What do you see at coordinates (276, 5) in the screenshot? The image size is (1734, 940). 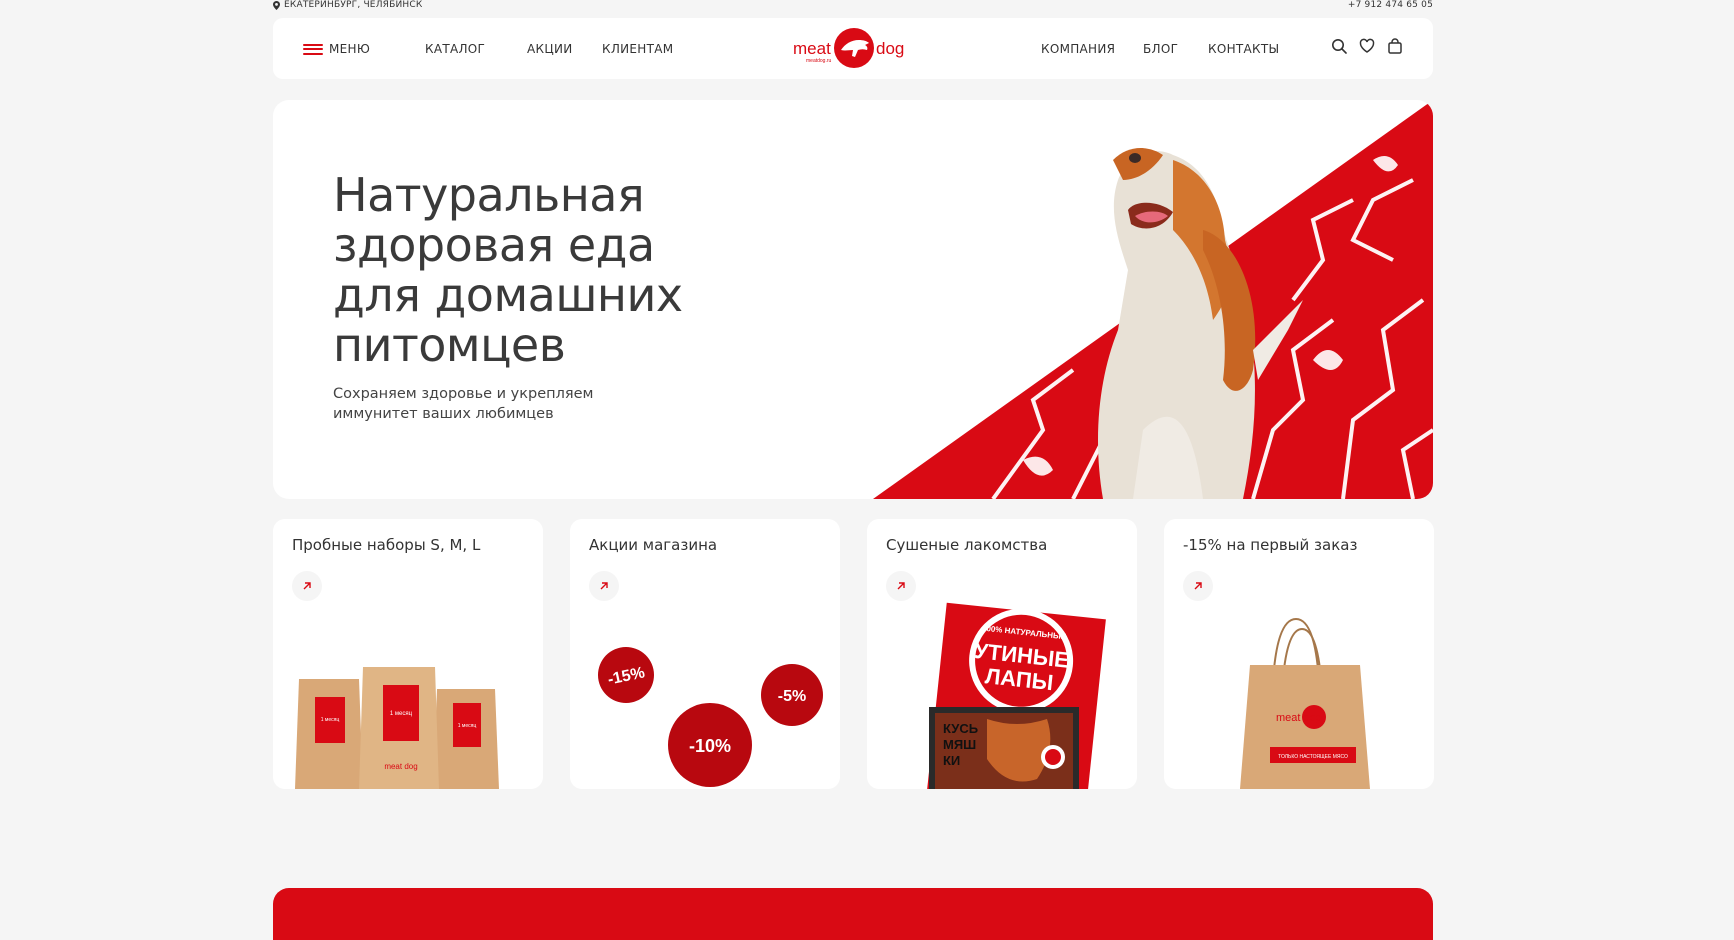 I see `location-pin-icon` at bounding box center [276, 5].